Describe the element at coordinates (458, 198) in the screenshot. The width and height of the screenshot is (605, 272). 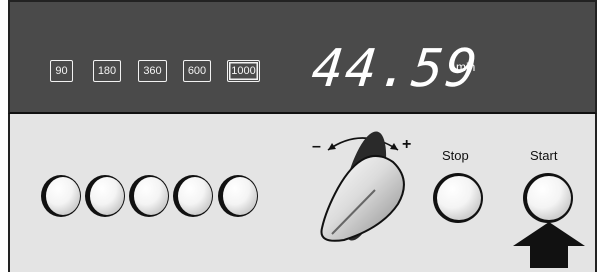
I see `stop-button` at that location.